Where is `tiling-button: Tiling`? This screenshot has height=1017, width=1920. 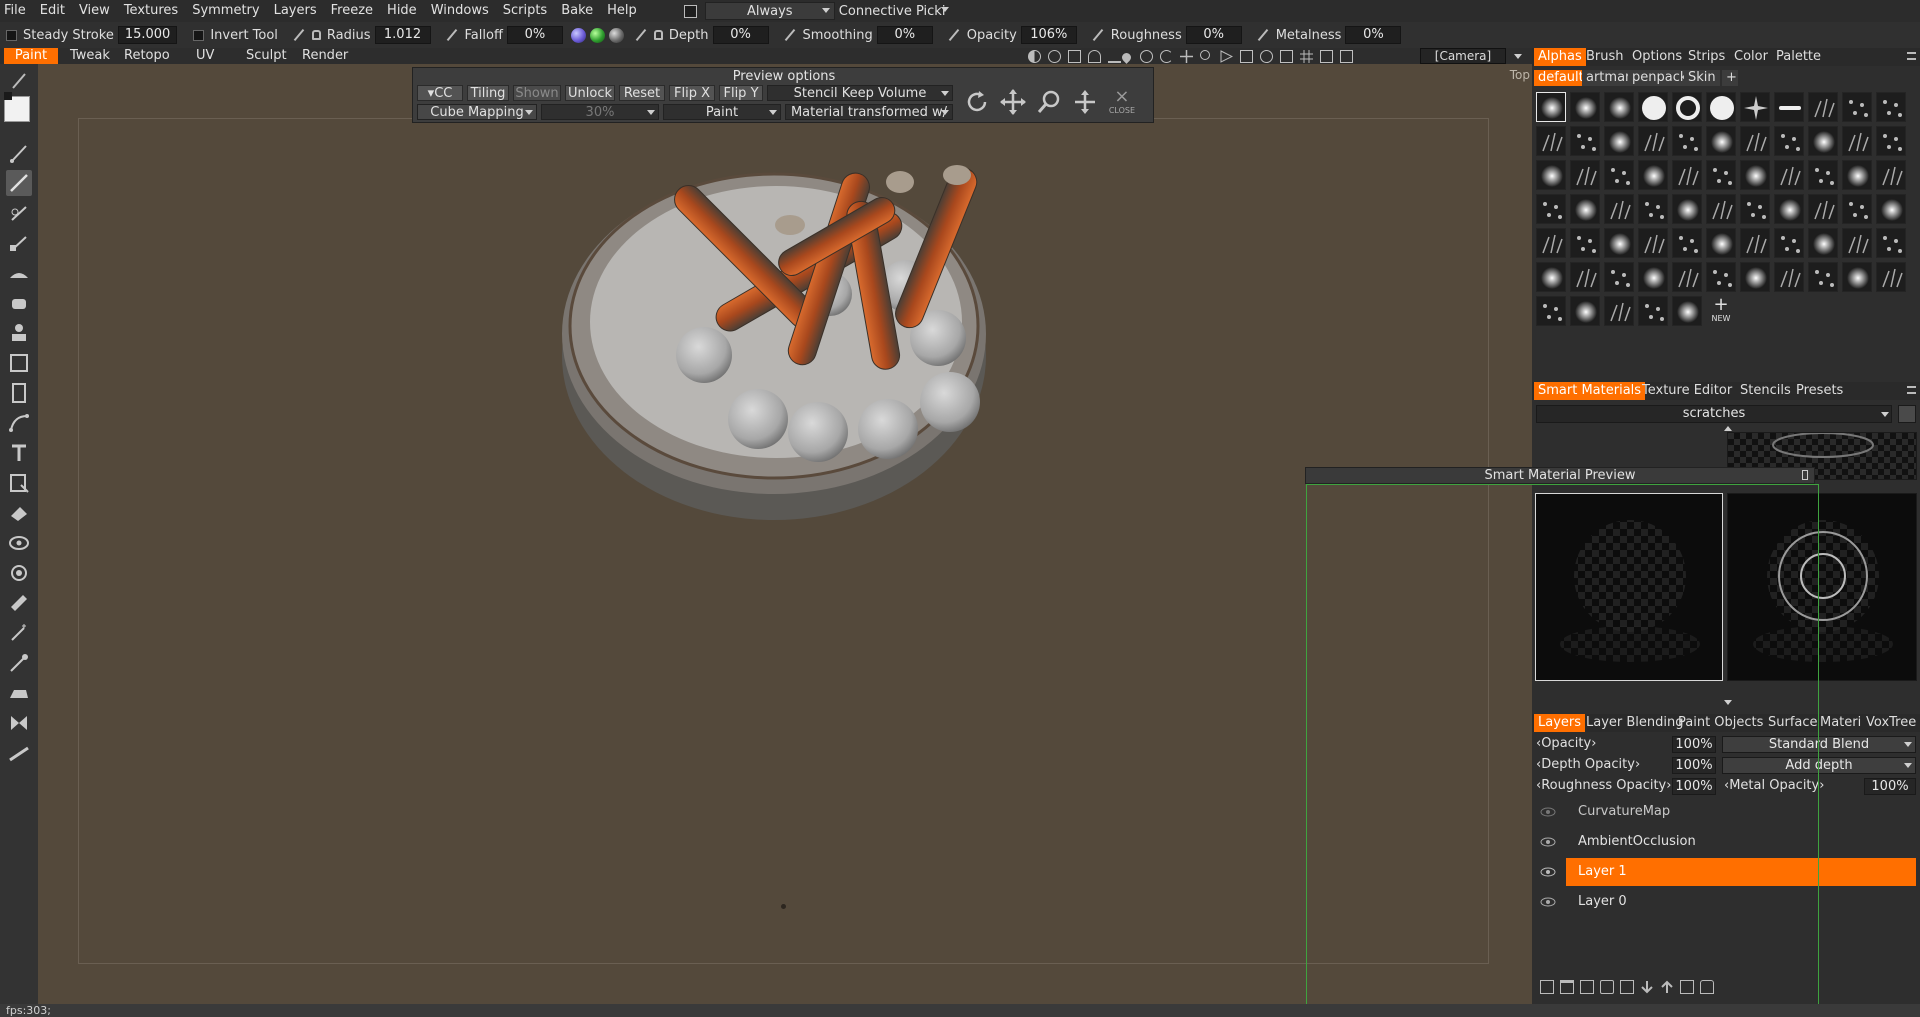
tiling-button: Tiling is located at coordinates (488, 93).